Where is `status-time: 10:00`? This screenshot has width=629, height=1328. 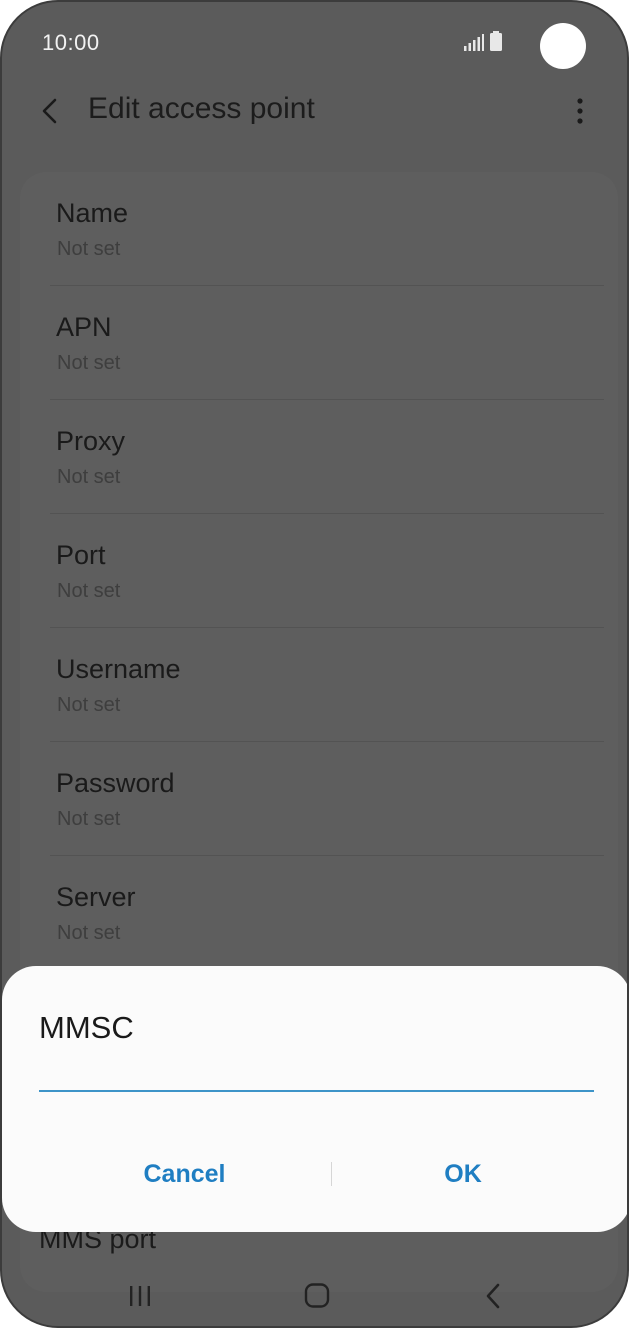
status-time: 10:00 is located at coordinates (71, 42).